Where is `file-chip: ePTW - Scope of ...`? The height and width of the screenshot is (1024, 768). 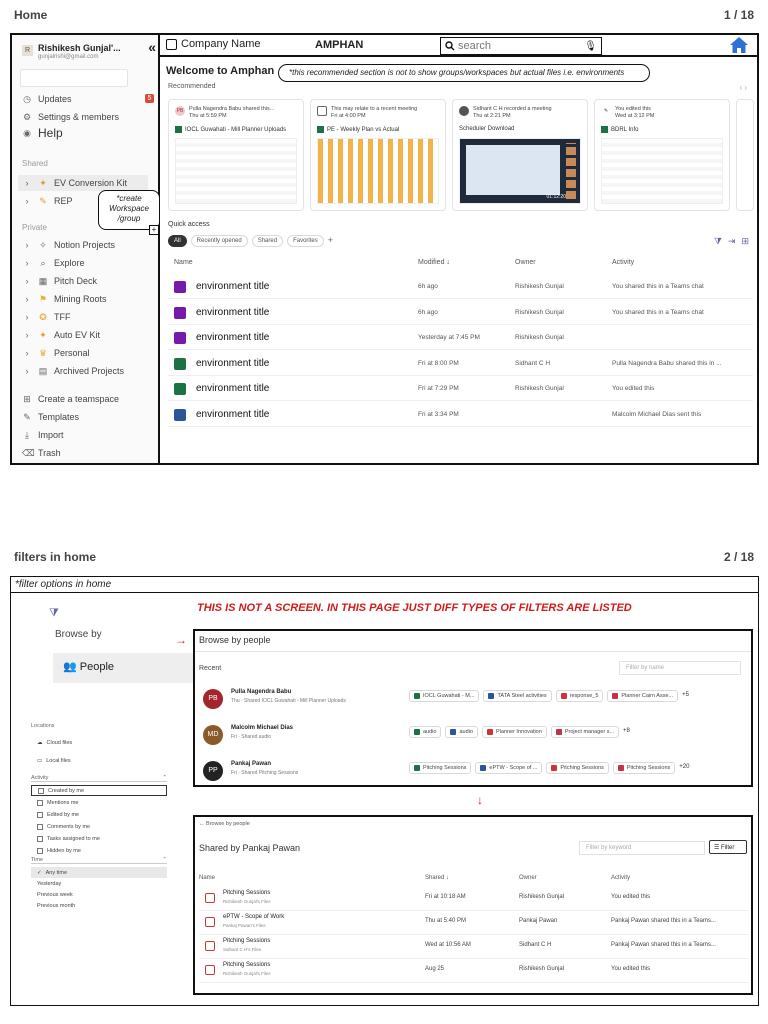
file-chip: ePTW - Scope of ... is located at coordinates (509, 768).